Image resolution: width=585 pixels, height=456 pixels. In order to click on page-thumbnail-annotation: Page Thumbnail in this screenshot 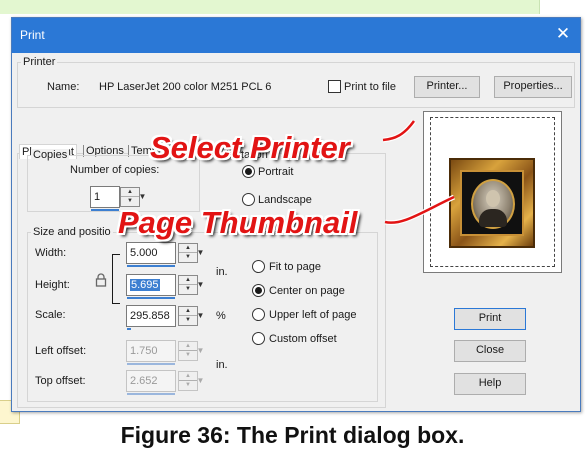, I will do `click(238, 222)`.